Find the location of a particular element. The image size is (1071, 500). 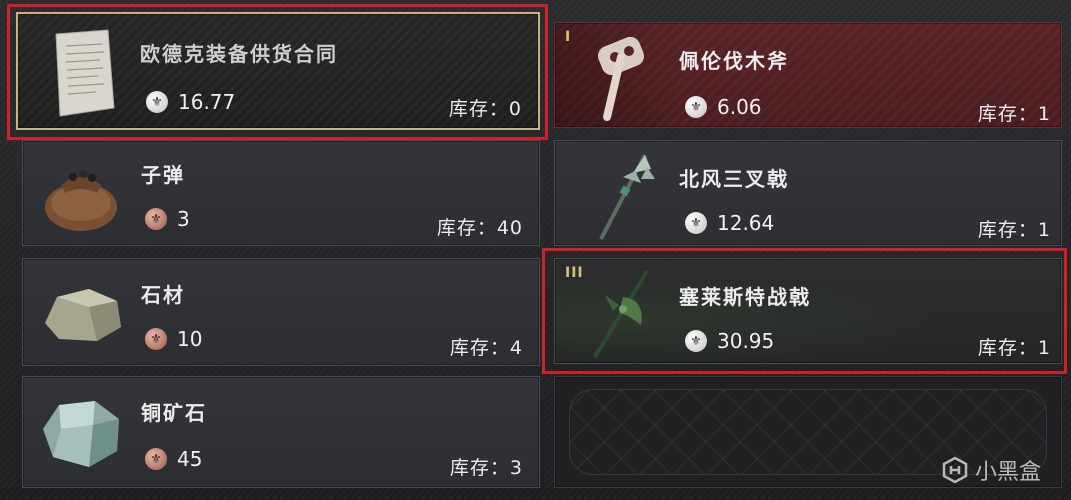

heybox-logo-icon is located at coordinates (955, 470).